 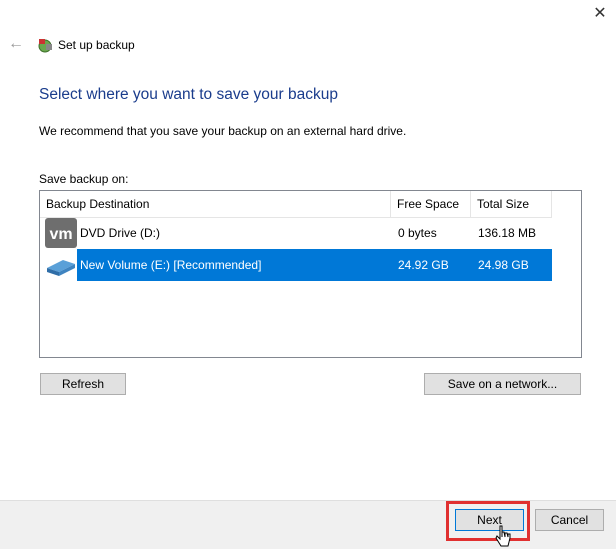 I want to click on row-free-space: 0 bytes, so click(x=417, y=233).